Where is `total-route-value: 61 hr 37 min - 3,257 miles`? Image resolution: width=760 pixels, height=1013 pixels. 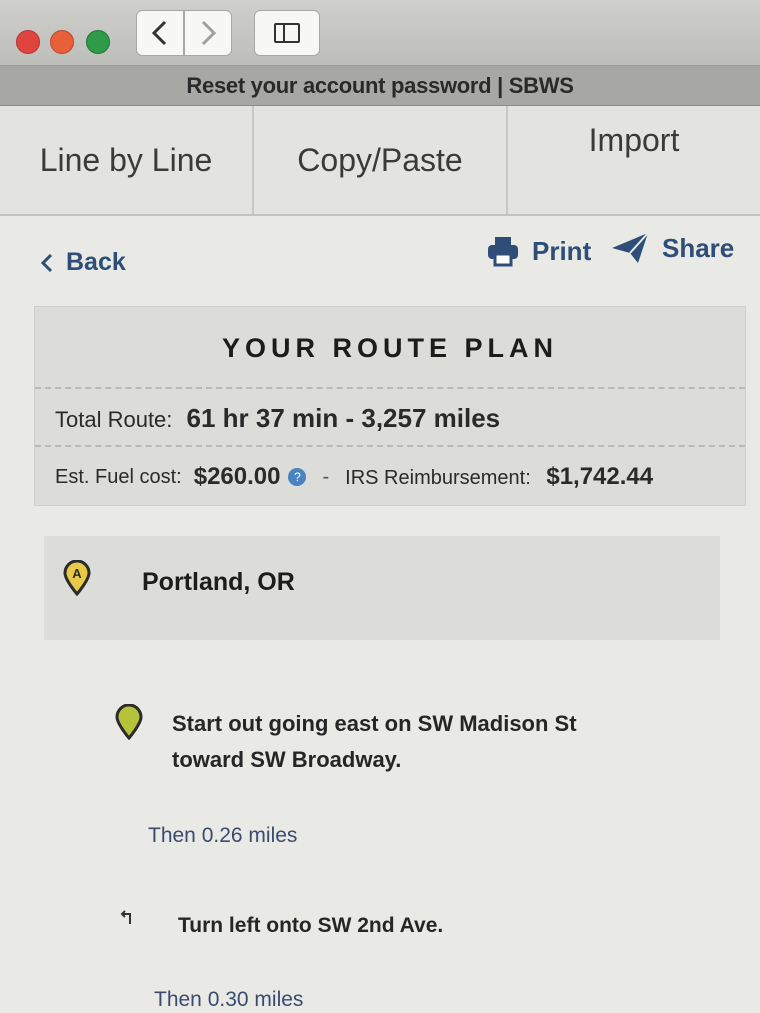 total-route-value: 61 hr 37 min - 3,257 miles is located at coordinates (343, 418).